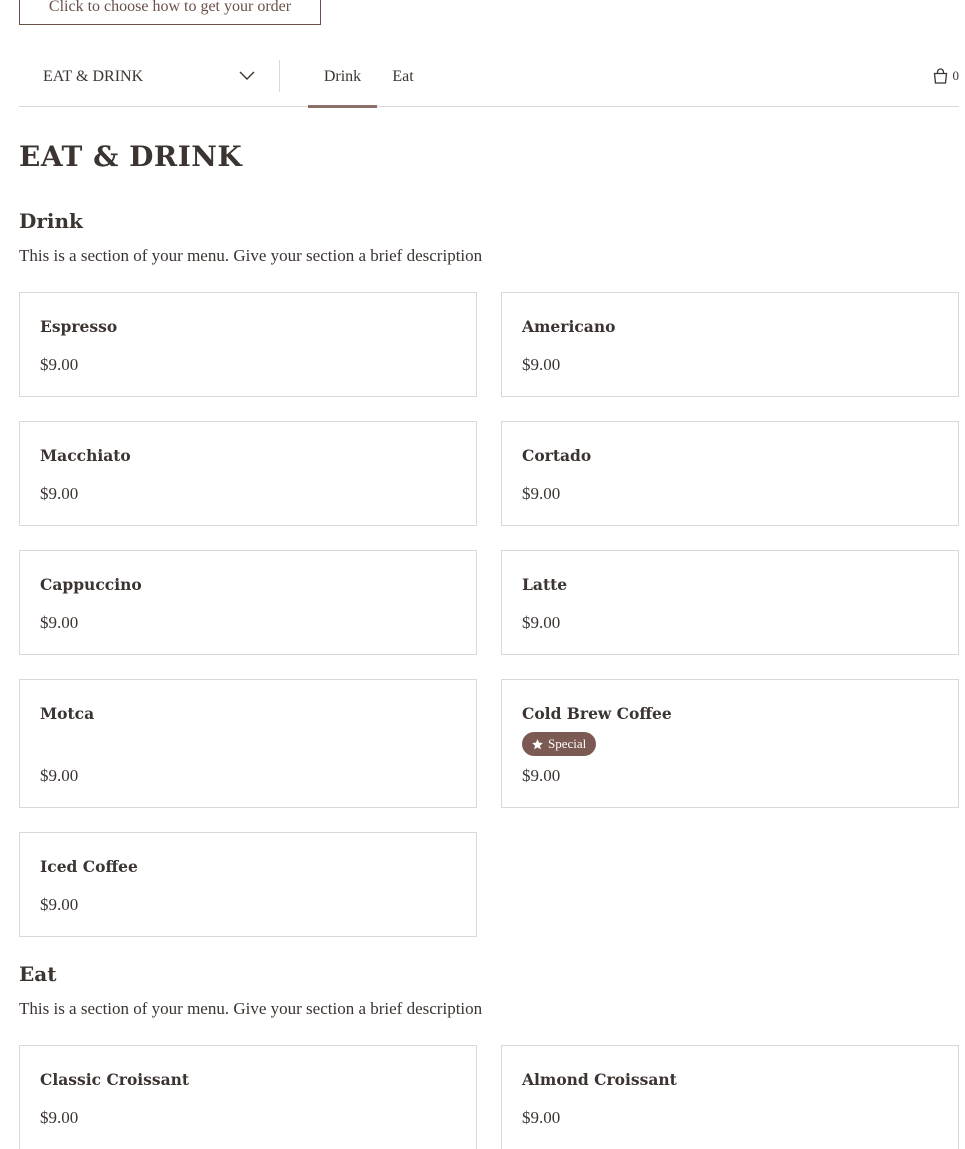 Image resolution: width=965 pixels, height=1149 pixels. I want to click on menu-item-card: Cortado $9.00, so click(730, 473).